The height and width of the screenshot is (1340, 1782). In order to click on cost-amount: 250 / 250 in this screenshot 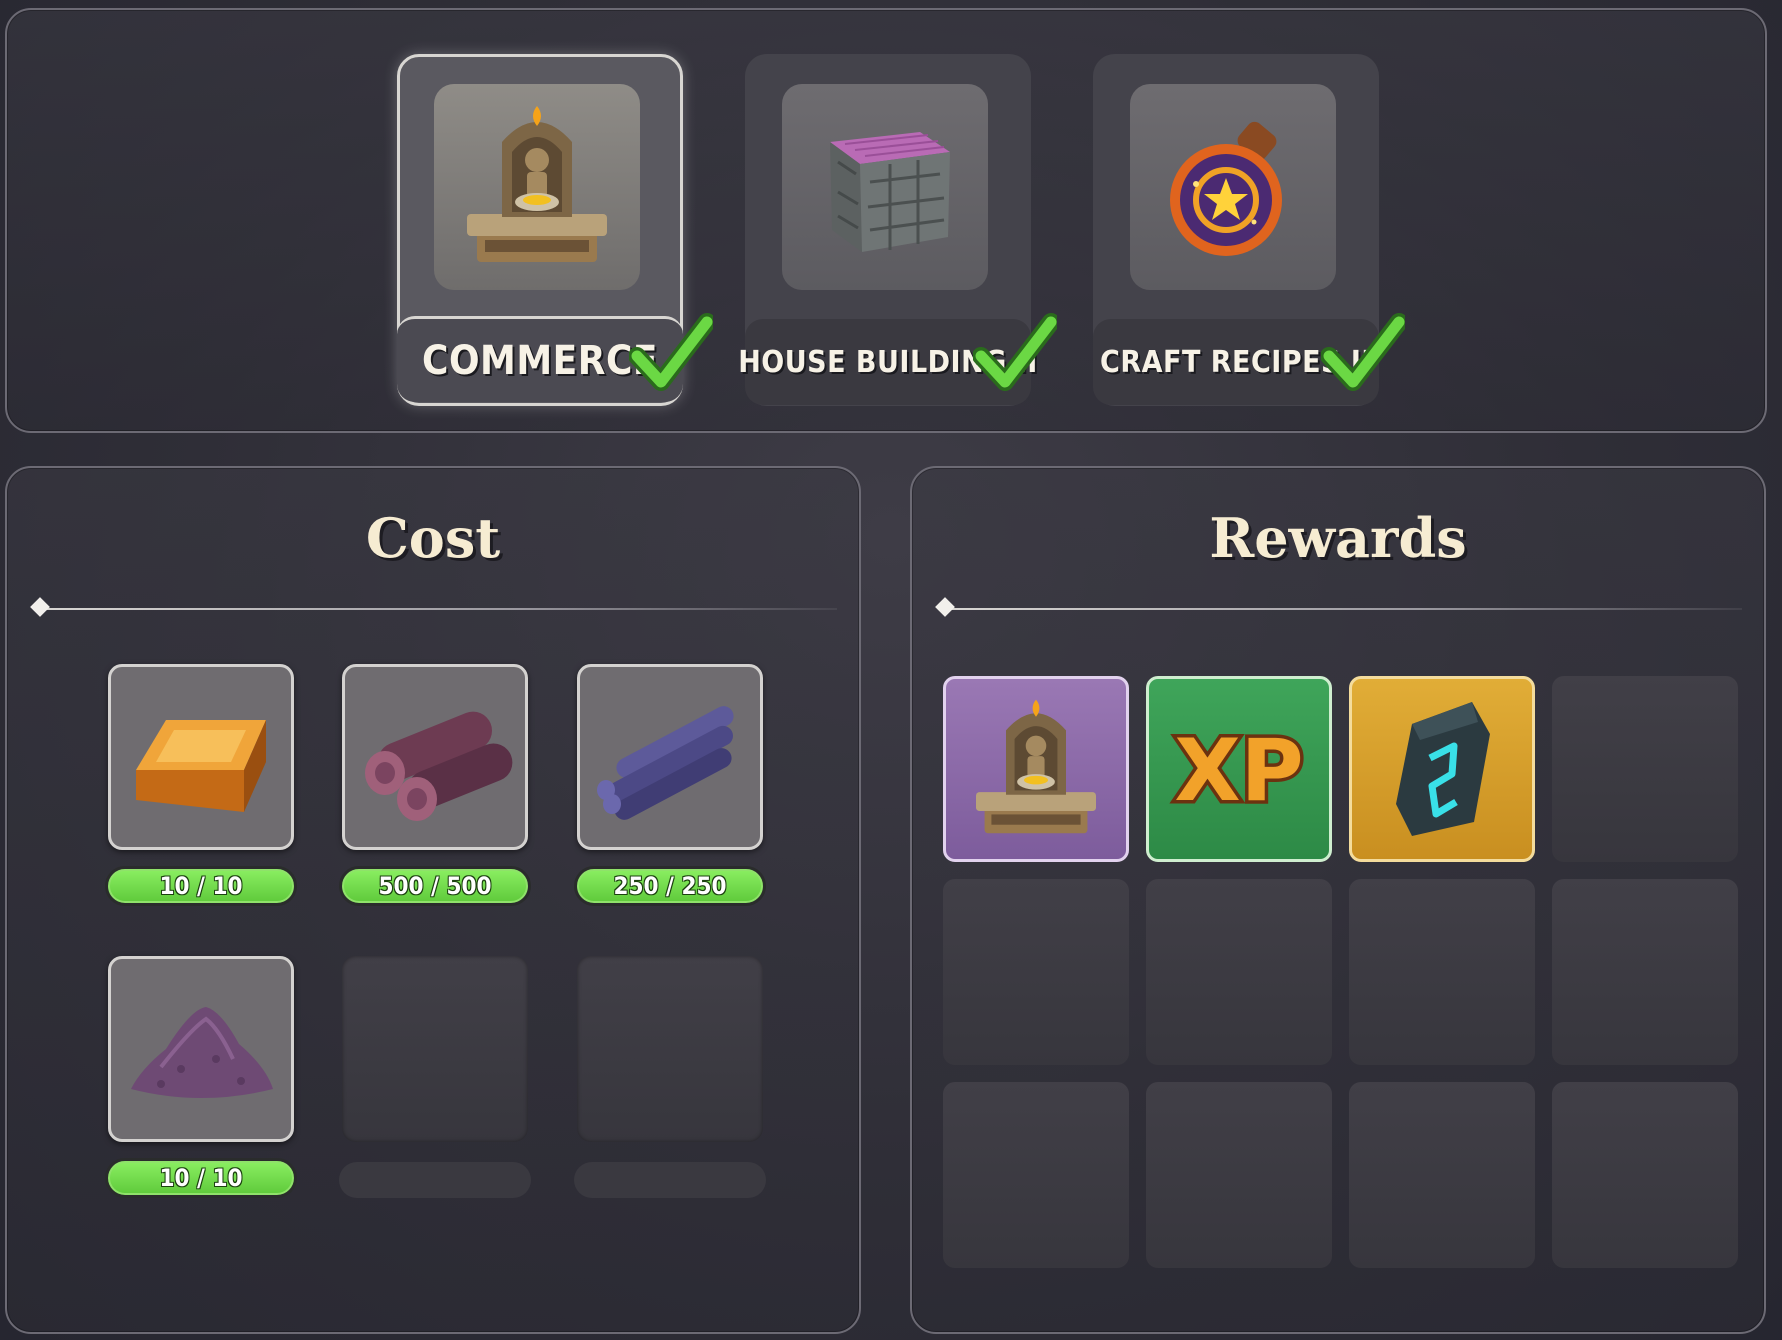, I will do `click(670, 886)`.